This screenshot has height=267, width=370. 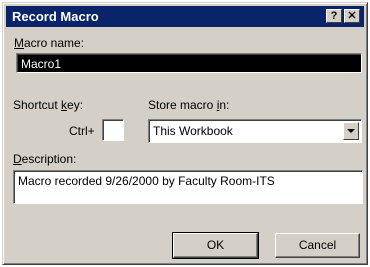 What do you see at coordinates (255, 131) in the screenshot?
I see `store-macro-select: This Workbook` at bounding box center [255, 131].